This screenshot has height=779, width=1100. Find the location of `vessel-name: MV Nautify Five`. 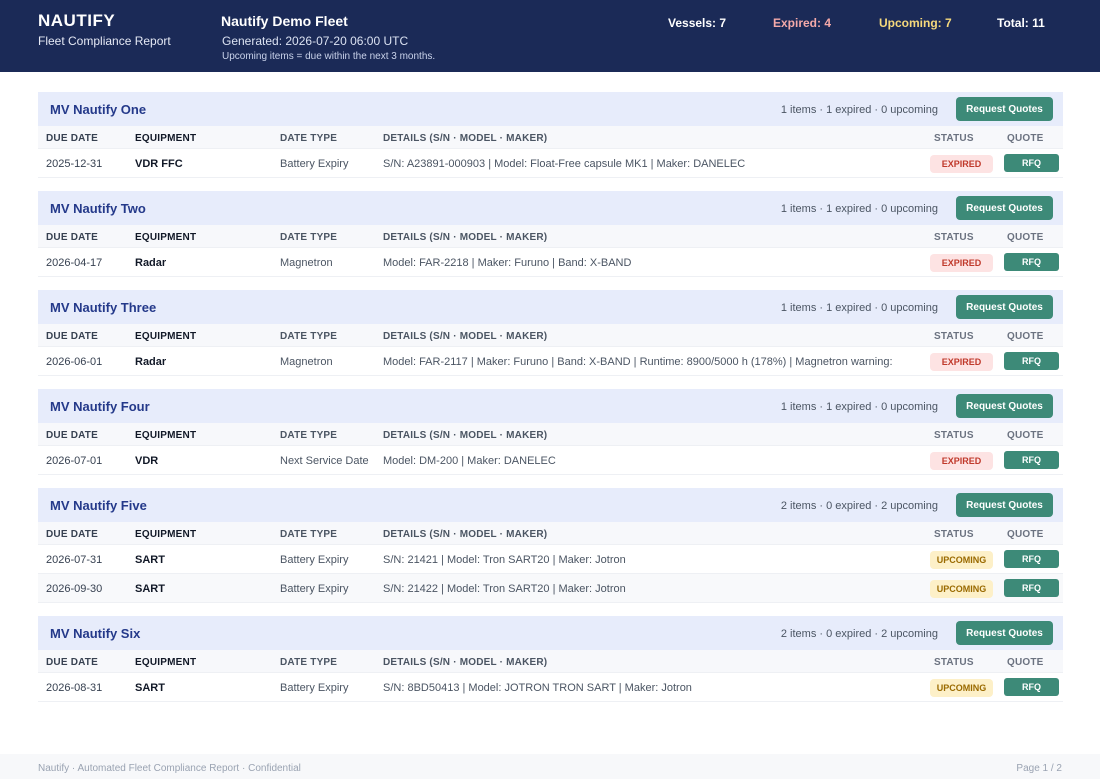

vessel-name: MV Nautify Five is located at coordinates (98, 505).